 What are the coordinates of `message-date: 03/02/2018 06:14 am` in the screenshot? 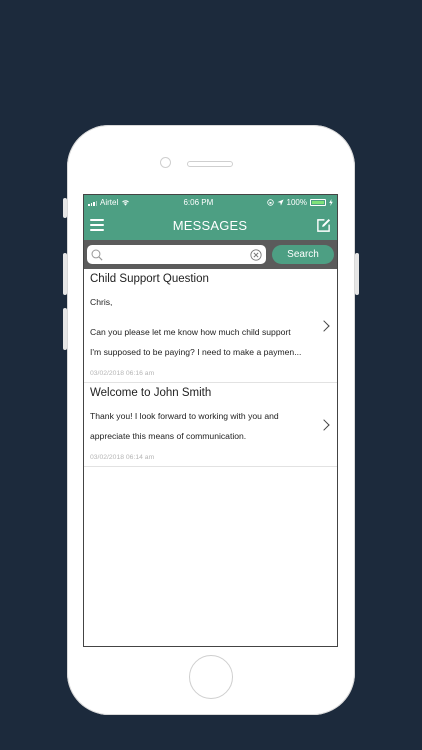 It's located at (122, 457).